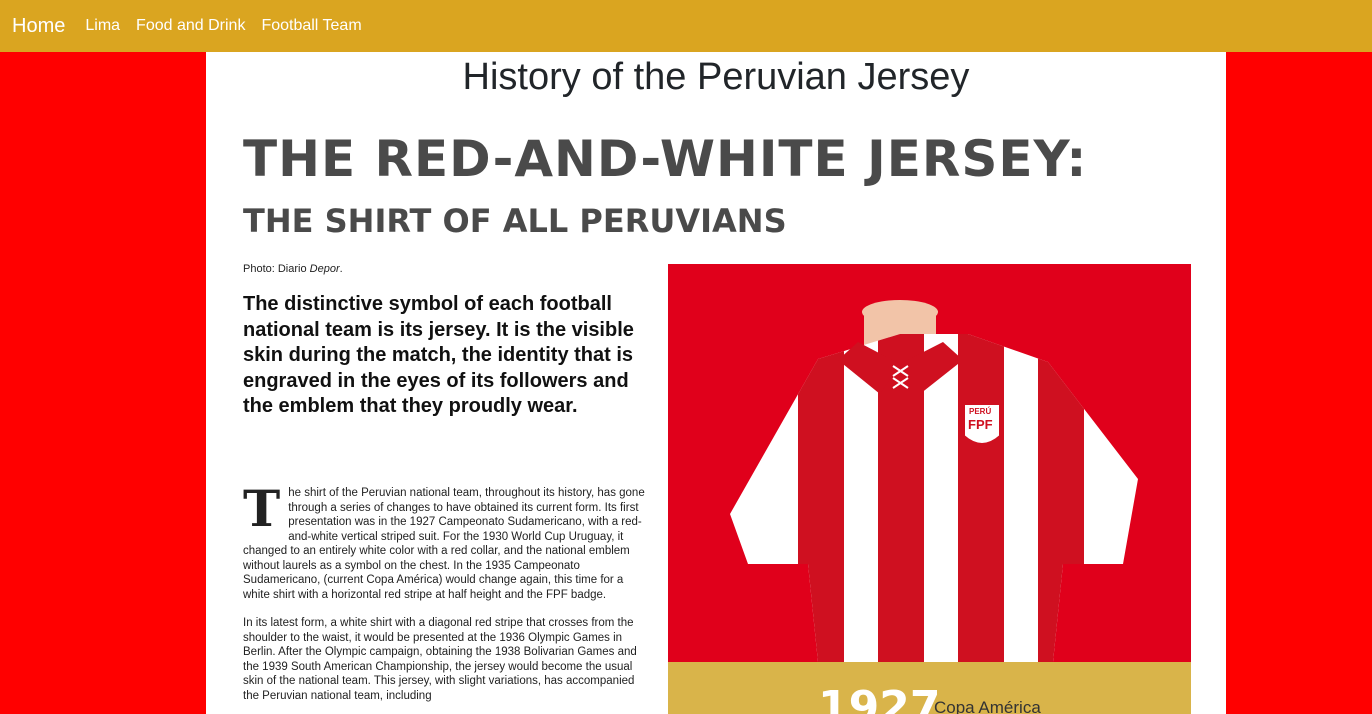 The image size is (1372, 714). Describe the element at coordinates (987, 706) in the screenshot. I see `caption-event: Copa América` at that location.